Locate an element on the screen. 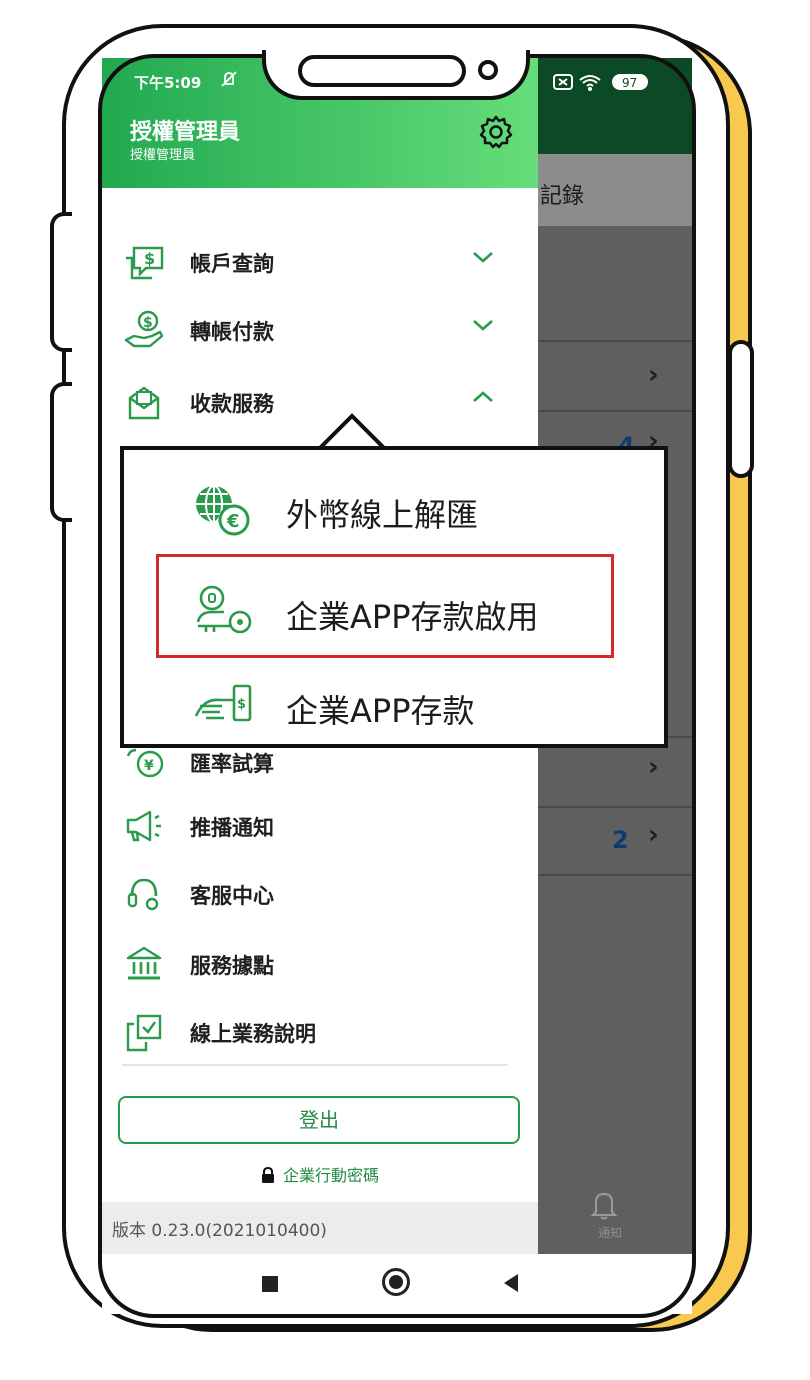  volume-up-button is located at coordinates (61, 282).